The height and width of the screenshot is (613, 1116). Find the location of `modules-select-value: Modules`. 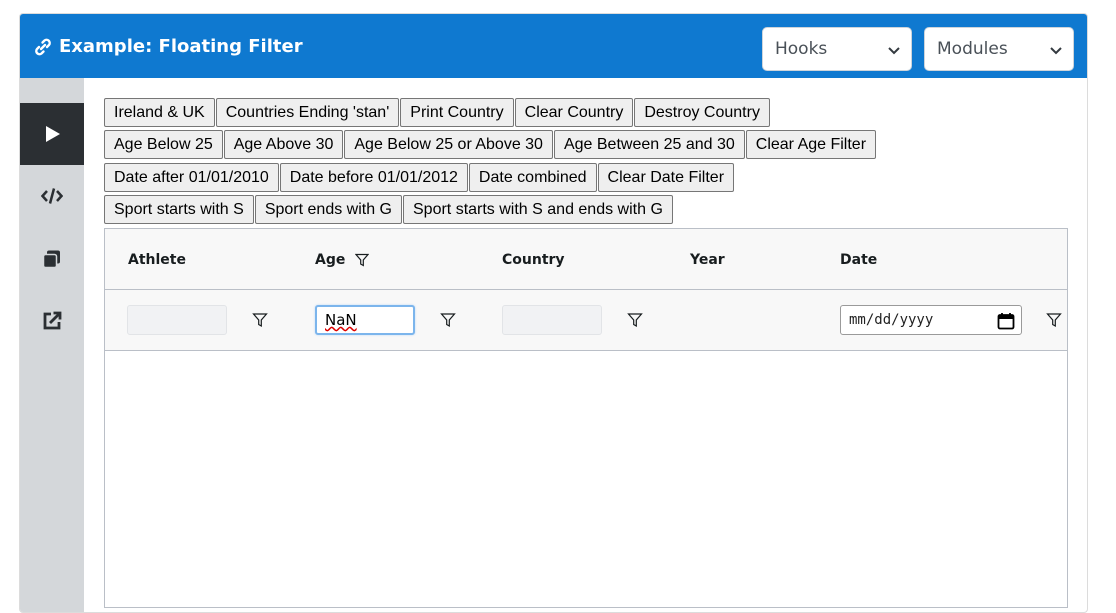

modules-select-value: Modules is located at coordinates (972, 49).